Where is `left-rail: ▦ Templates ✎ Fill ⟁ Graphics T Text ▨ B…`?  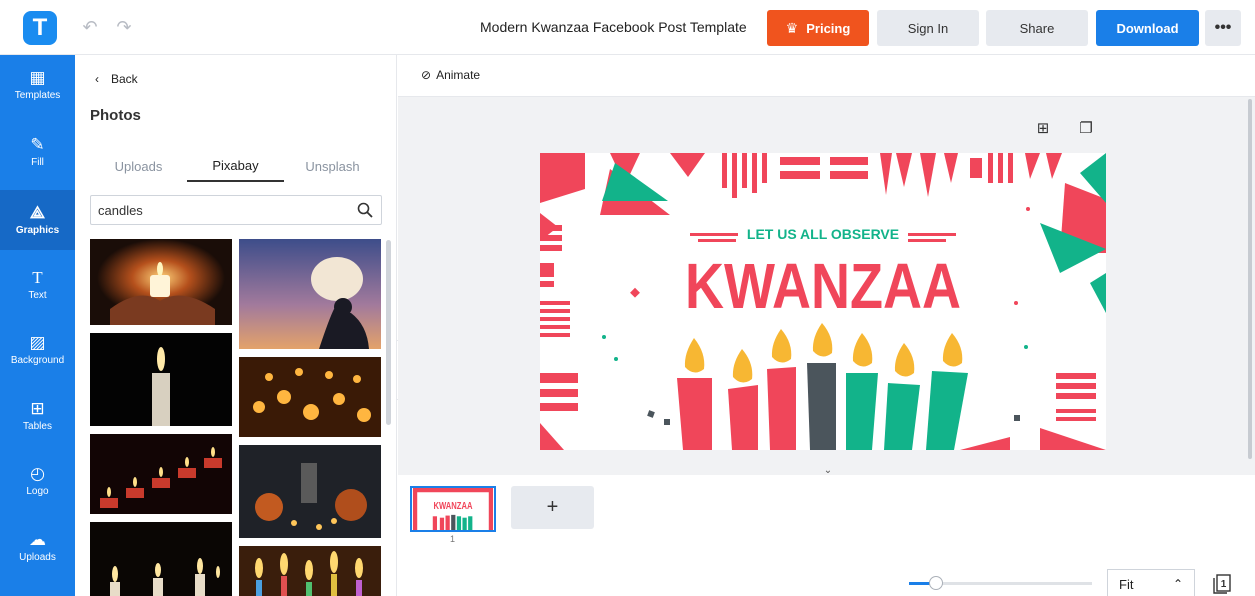
left-rail: ▦ Templates ✎ Fill ⟁ Graphics T Text ▨ B… is located at coordinates (37, 325).